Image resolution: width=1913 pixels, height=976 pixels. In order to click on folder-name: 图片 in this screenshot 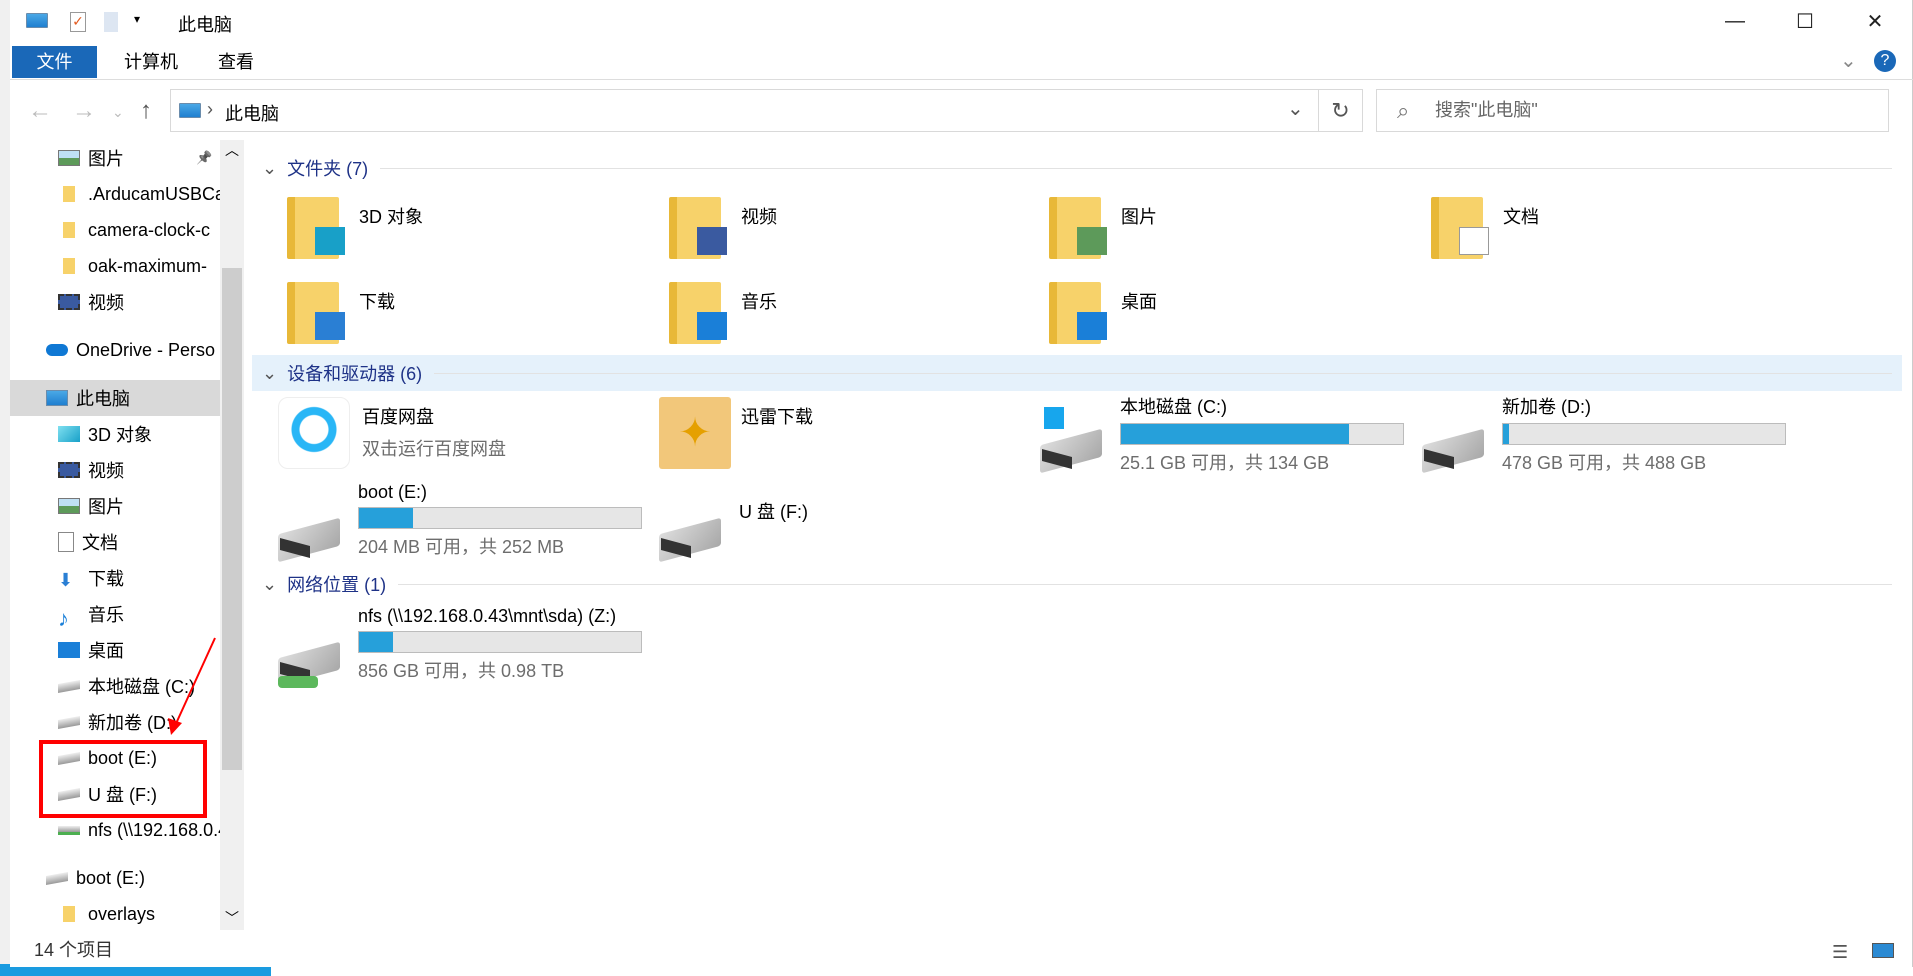, I will do `click(1139, 217)`.